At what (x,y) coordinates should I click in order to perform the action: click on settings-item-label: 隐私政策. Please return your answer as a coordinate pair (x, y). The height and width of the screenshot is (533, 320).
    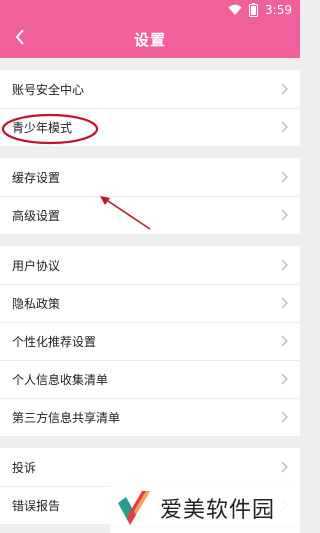
    Looking at the image, I should click on (36, 303).